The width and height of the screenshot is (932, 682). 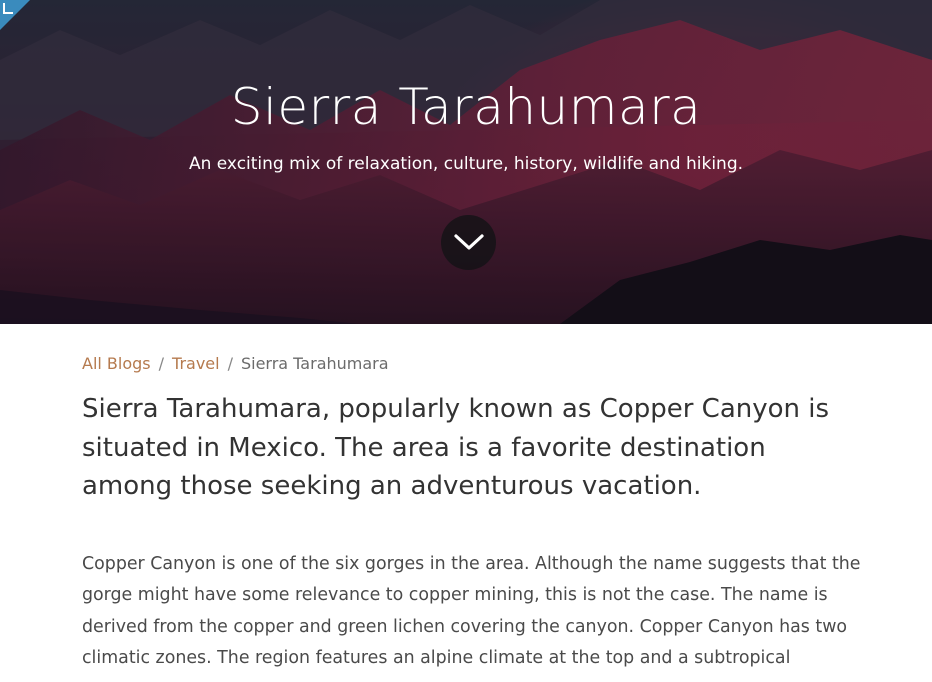 What do you see at coordinates (472, 366) in the screenshot?
I see `breadcrumb: All Blogs / Travel / Sierra Tarahumara` at bounding box center [472, 366].